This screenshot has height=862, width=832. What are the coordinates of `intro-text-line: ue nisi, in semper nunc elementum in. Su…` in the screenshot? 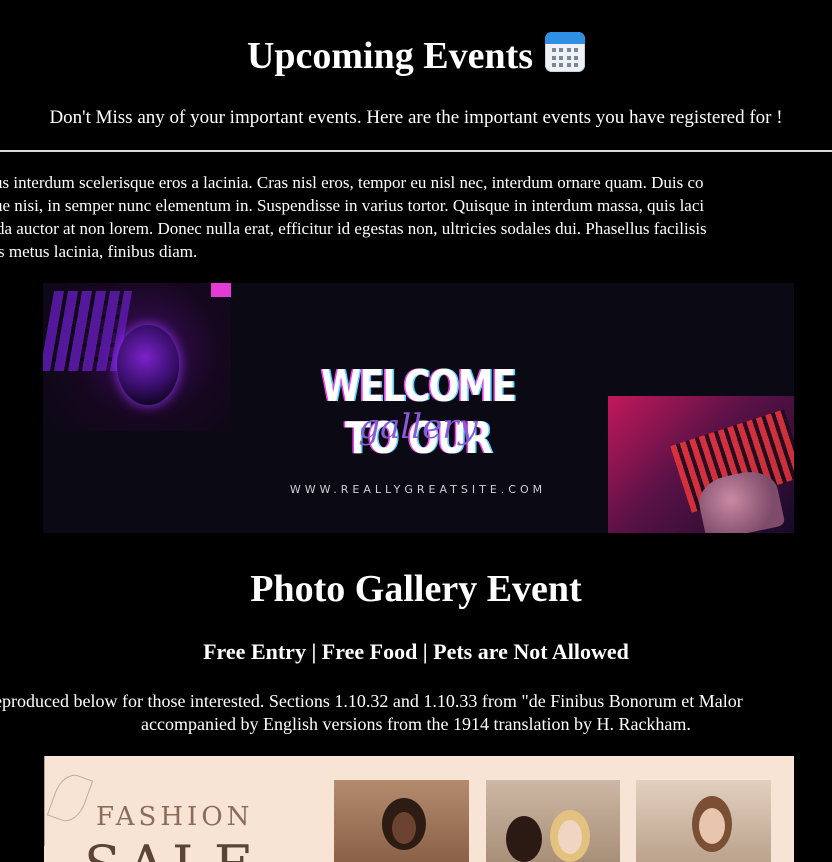 It's located at (352, 205).